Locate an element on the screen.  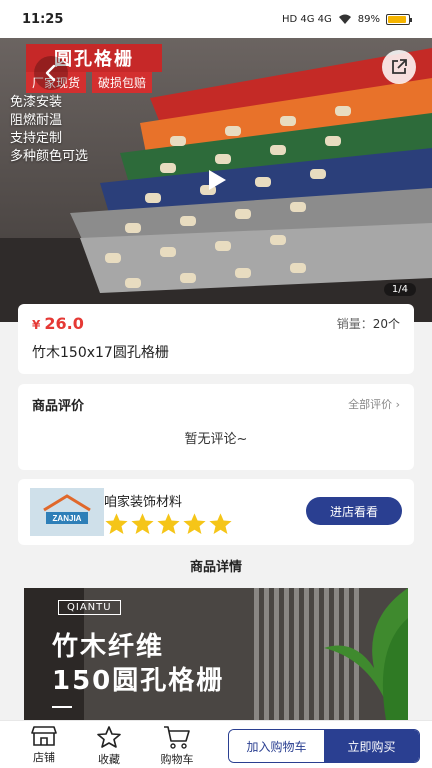
add-to-cart-button: 加入购物车 is located at coordinates (276, 746).